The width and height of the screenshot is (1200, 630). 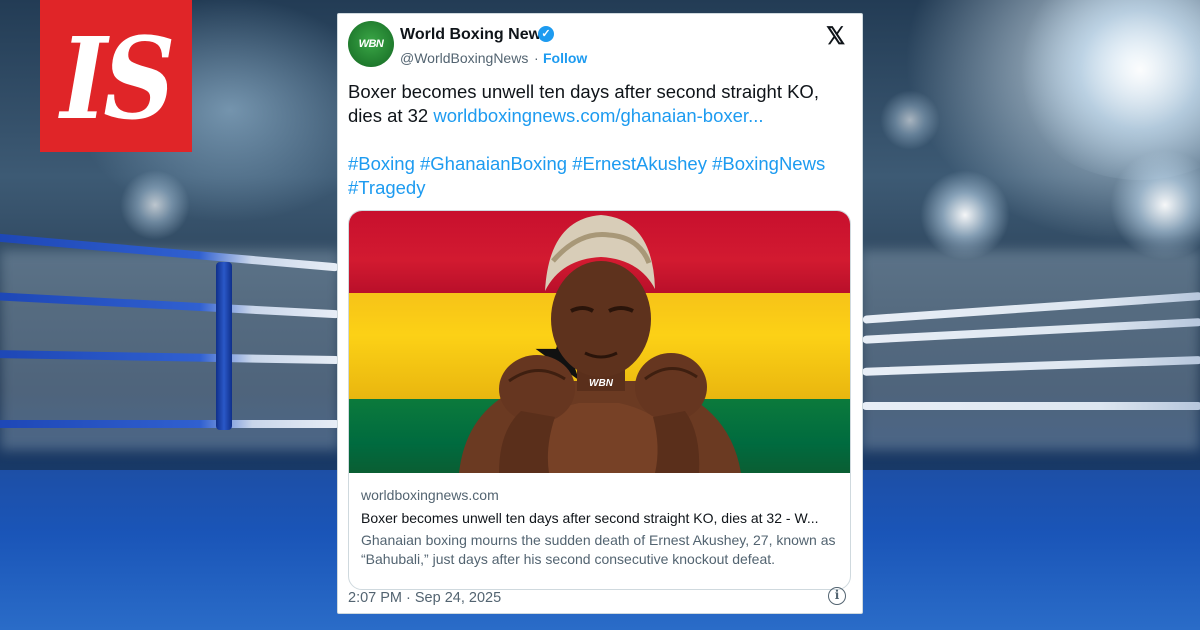 What do you see at coordinates (464, 58) in the screenshot?
I see `account-handle: @WorldBoxingNews` at bounding box center [464, 58].